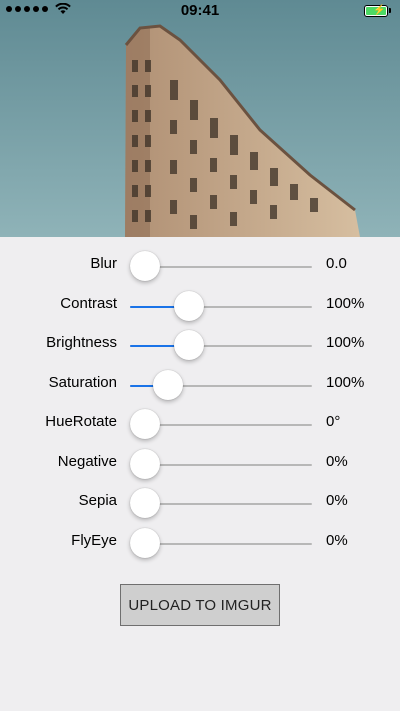 This screenshot has width=400, height=711. I want to click on status-time: 09:41, so click(200, 10).